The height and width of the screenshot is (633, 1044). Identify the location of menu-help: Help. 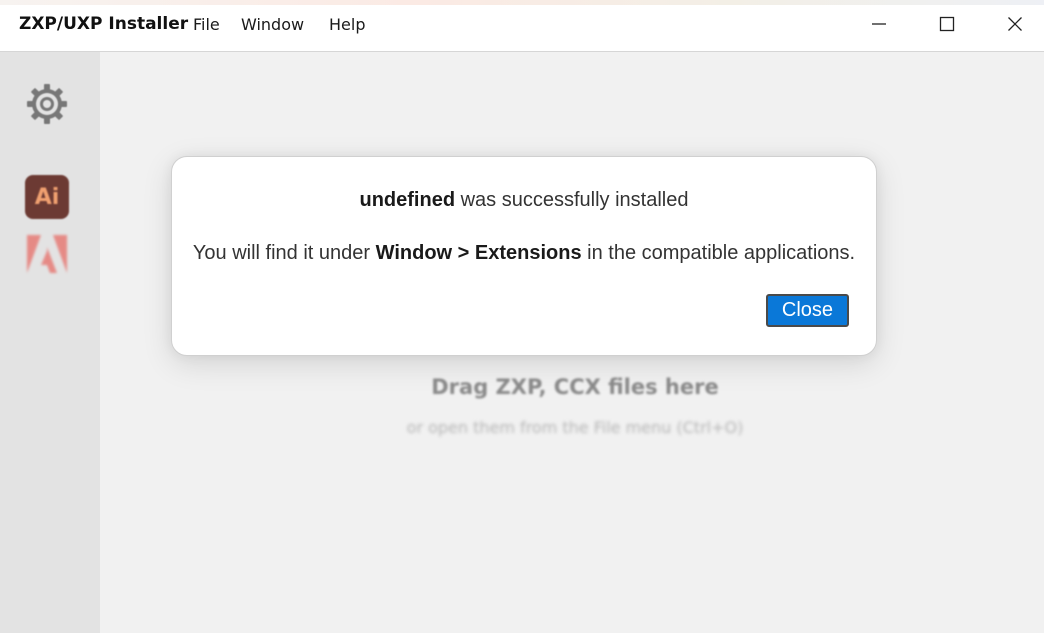
(347, 24).